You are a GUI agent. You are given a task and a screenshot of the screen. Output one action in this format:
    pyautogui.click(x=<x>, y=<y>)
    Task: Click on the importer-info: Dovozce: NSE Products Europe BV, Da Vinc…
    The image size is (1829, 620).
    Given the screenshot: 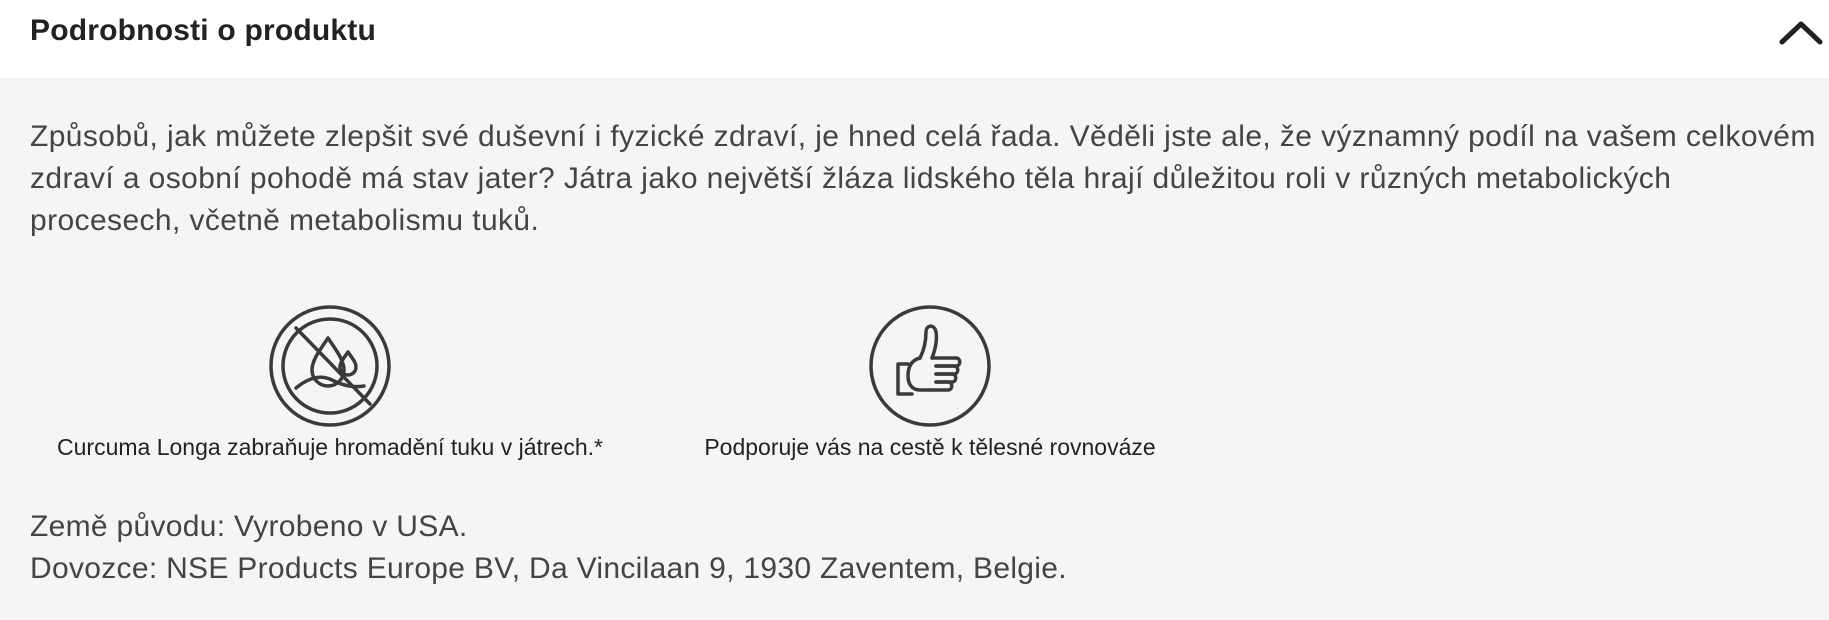 What is the action you would take?
    pyautogui.click(x=548, y=568)
    